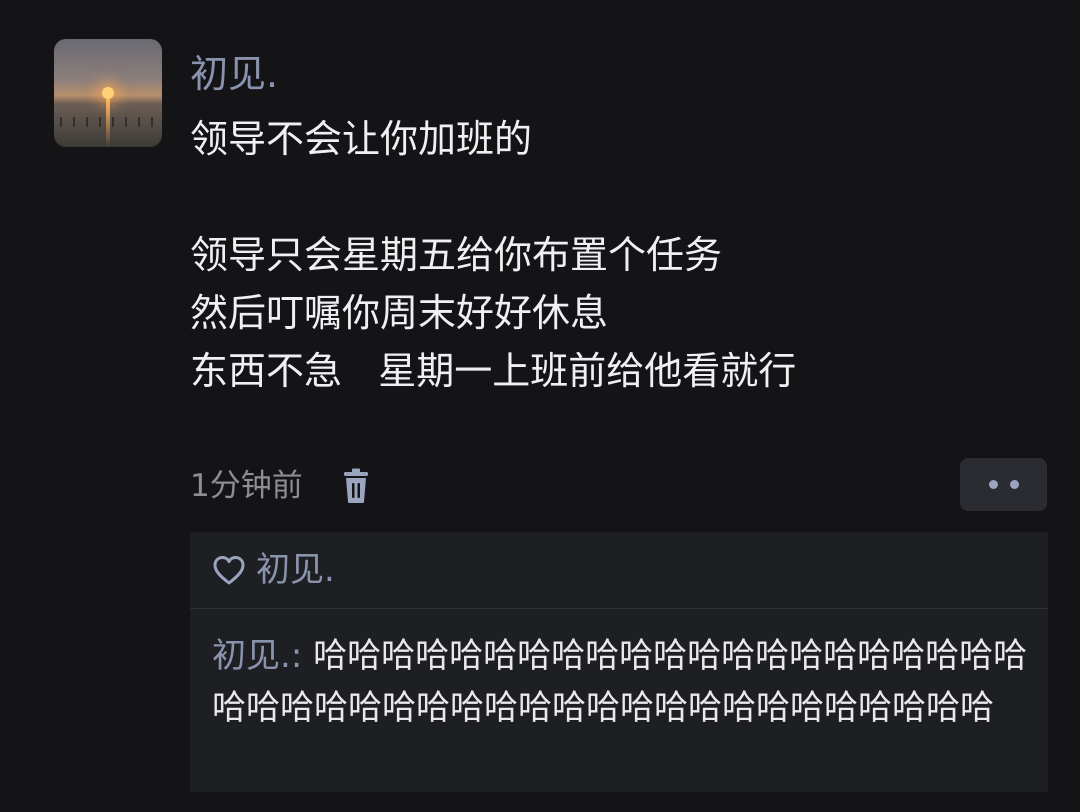  I want to click on avatar-sun, so click(108, 93).